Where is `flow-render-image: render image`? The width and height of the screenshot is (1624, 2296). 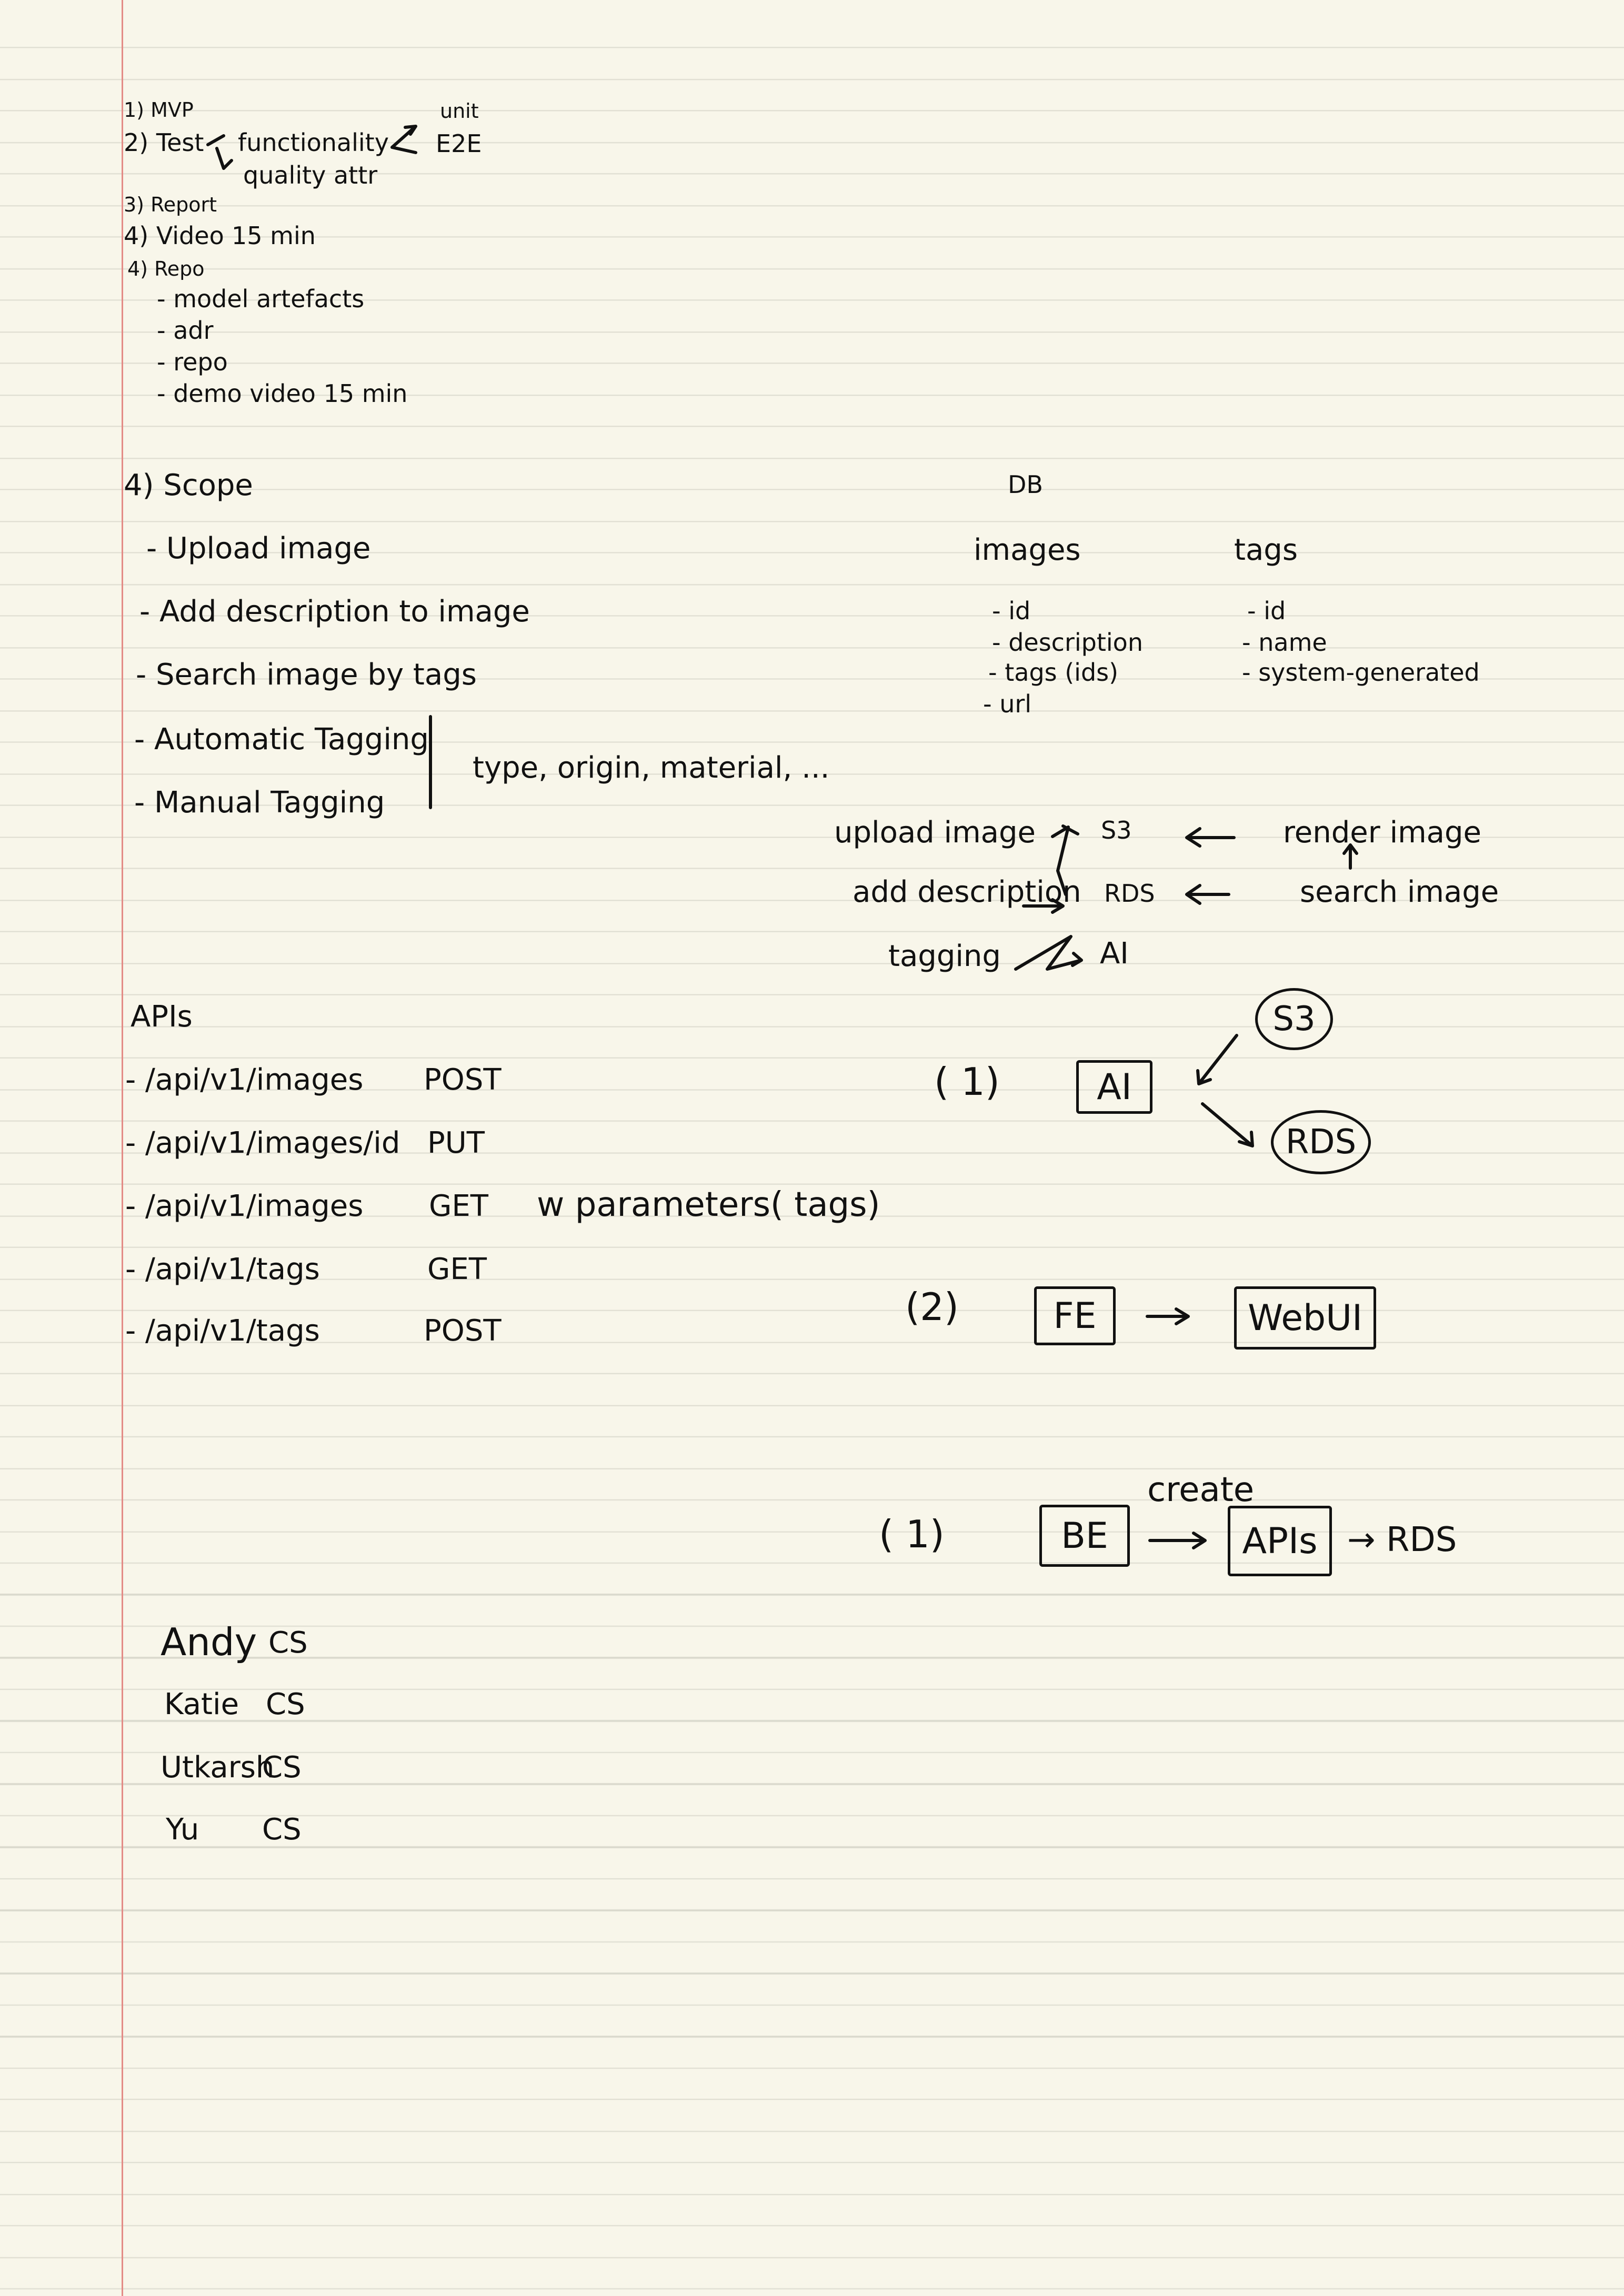 flow-render-image: render image is located at coordinates (1382, 832).